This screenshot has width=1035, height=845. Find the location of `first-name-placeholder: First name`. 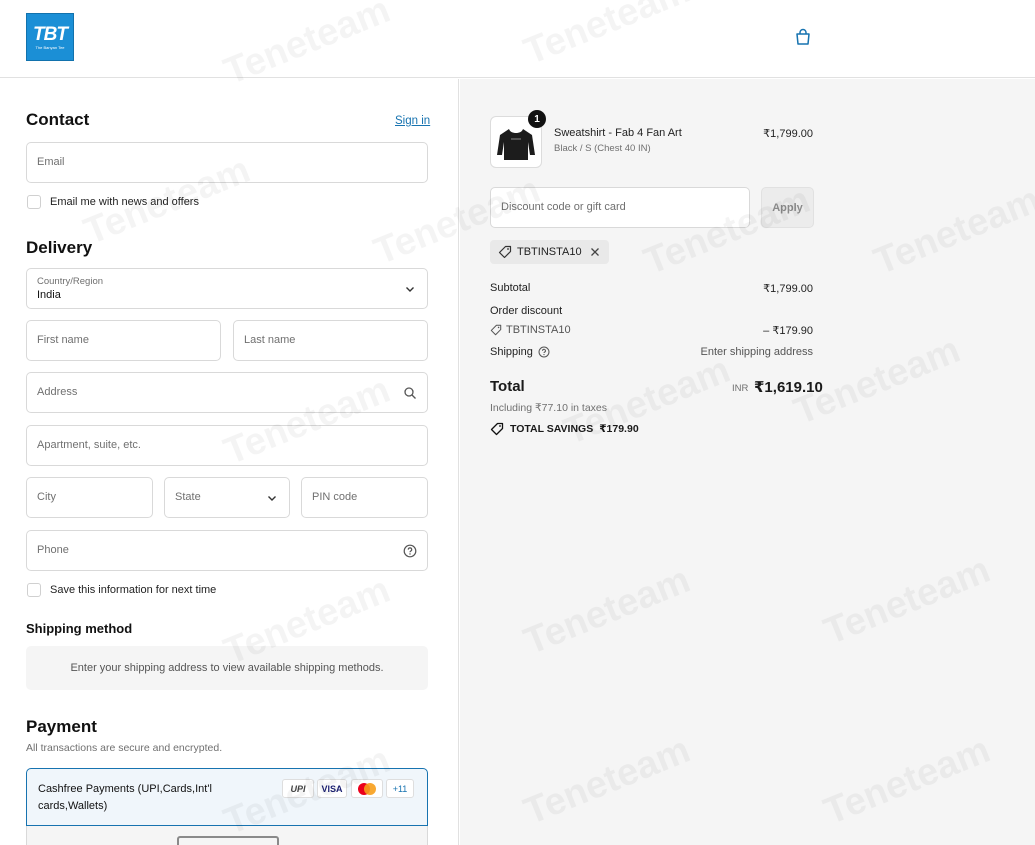

first-name-placeholder: First name is located at coordinates (63, 340).